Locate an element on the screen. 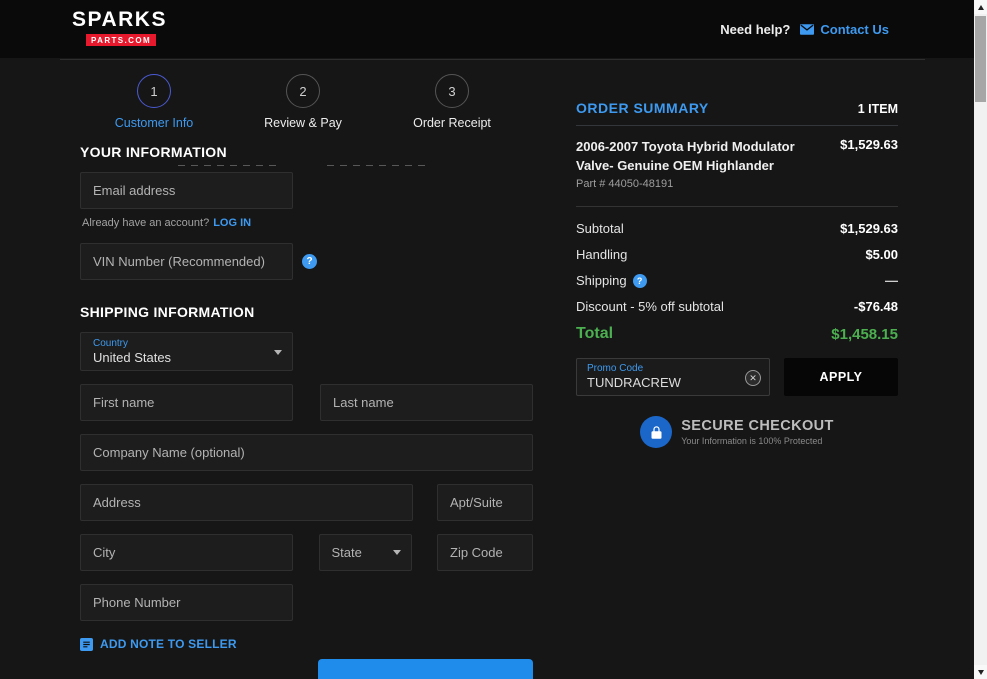  account-prompt: Already have an account? LOG IN is located at coordinates (306, 223).